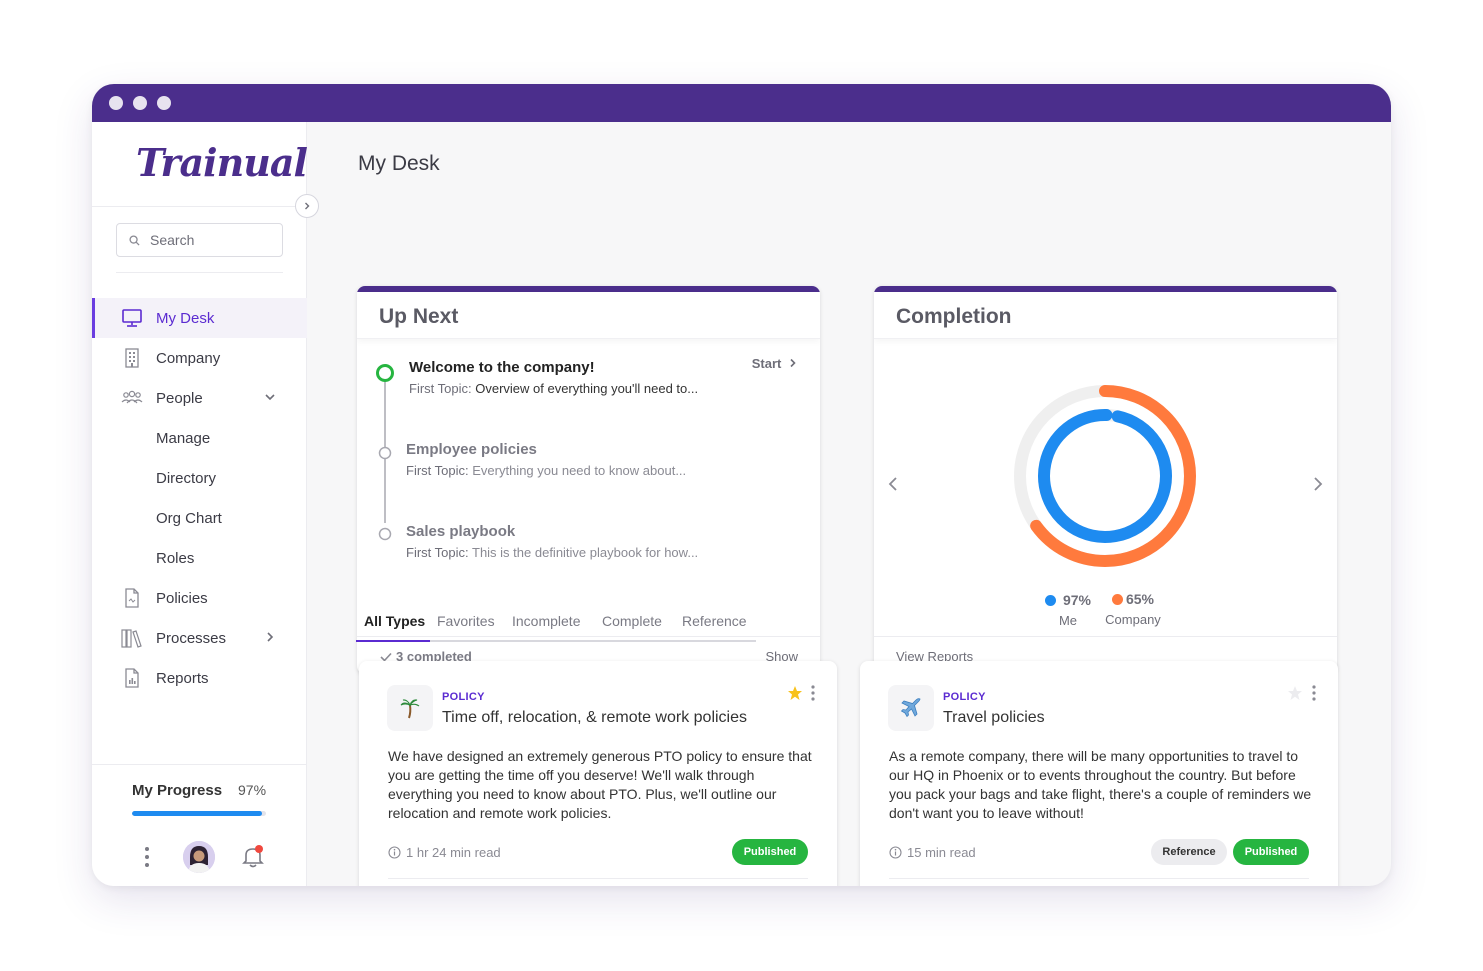 This screenshot has height=971, width=1483. Describe the element at coordinates (132, 638) in the screenshot. I see `books-icon` at that location.